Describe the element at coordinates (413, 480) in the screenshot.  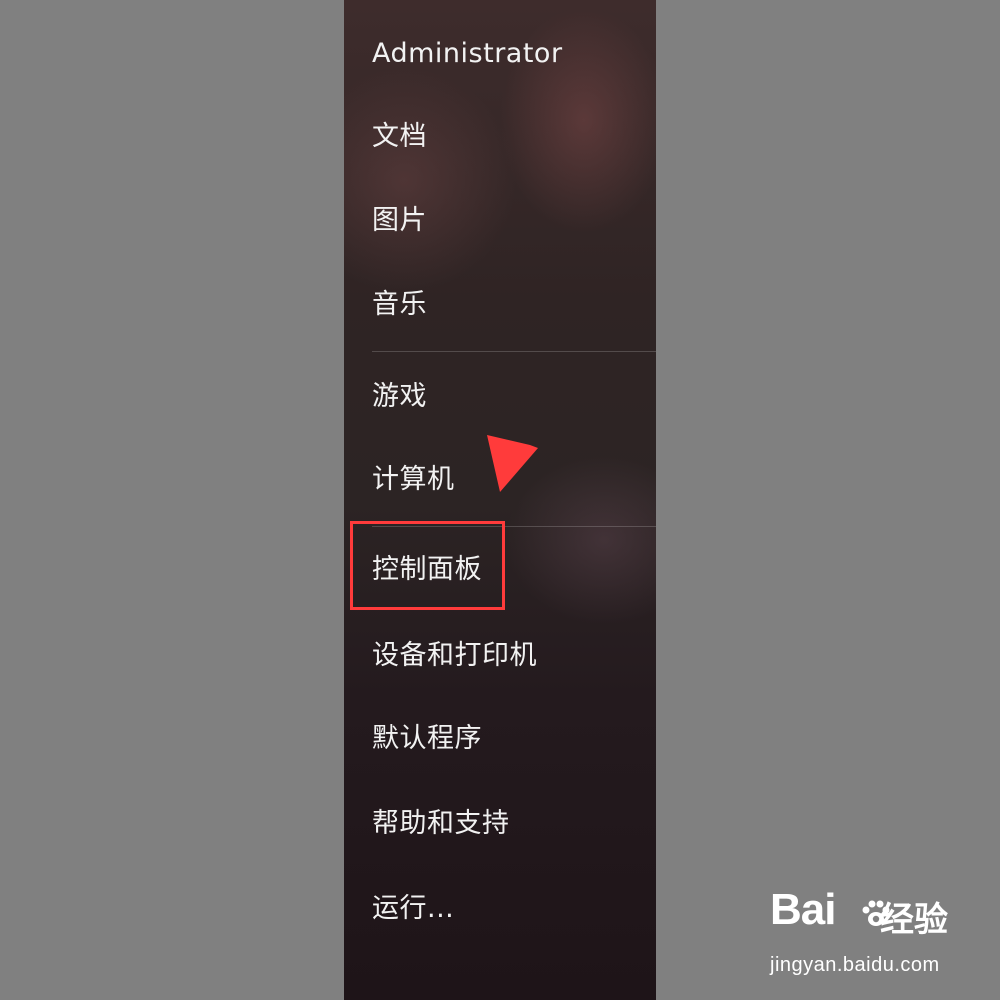
I see `menu-item-computer: 计算机` at that location.